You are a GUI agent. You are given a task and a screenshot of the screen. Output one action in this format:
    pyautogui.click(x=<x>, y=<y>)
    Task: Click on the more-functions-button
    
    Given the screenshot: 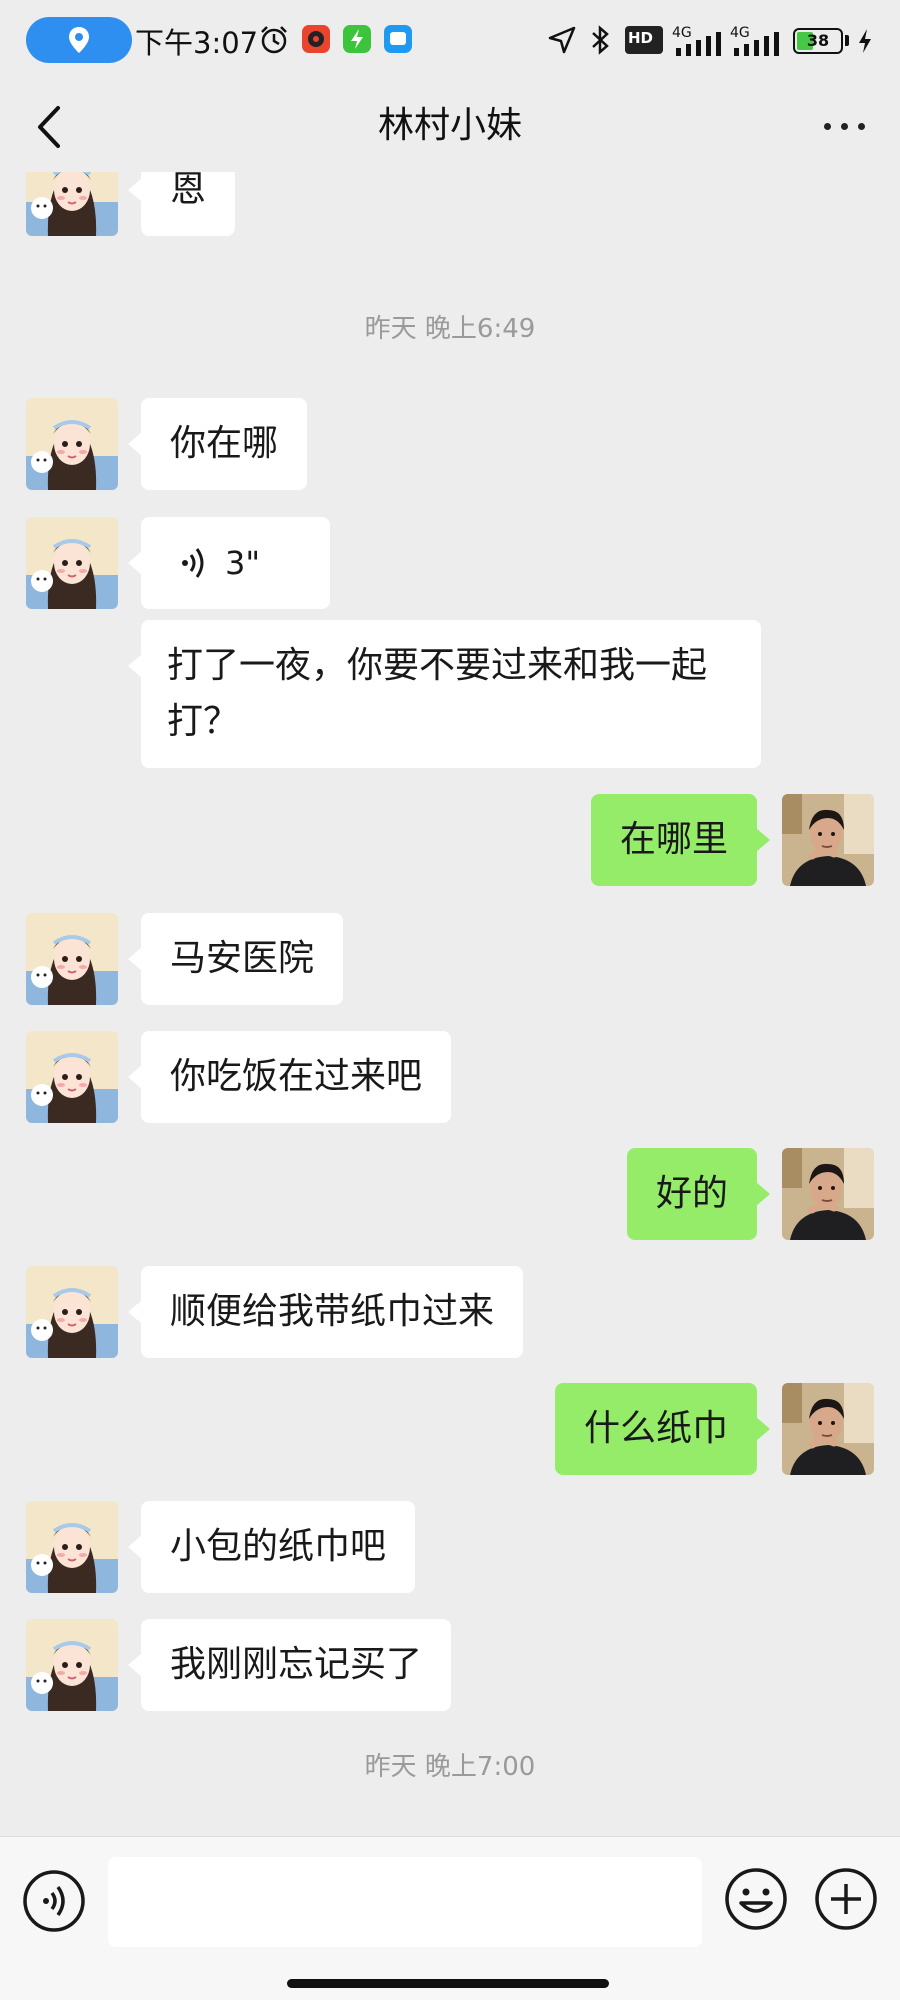 What is the action you would take?
    pyautogui.click(x=846, y=1899)
    